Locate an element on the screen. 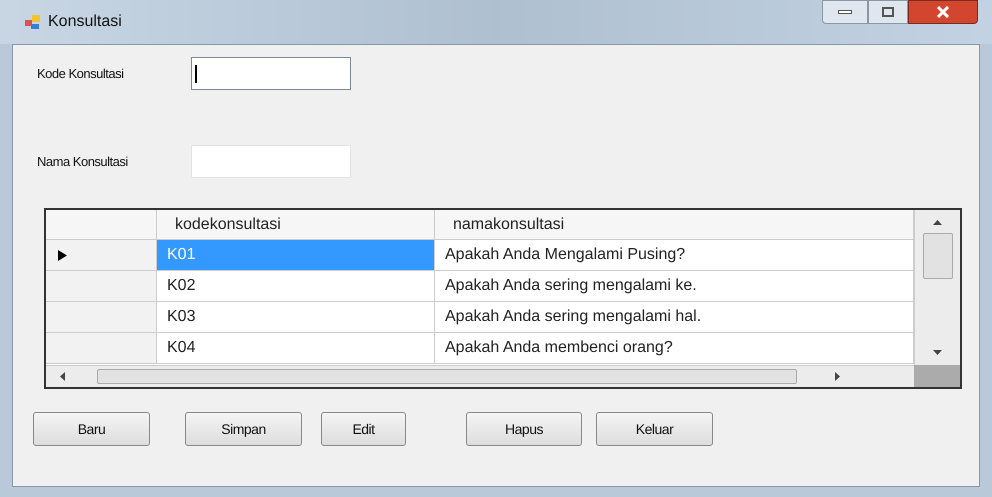  vertical-scrollbar is located at coordinates (937, 287).